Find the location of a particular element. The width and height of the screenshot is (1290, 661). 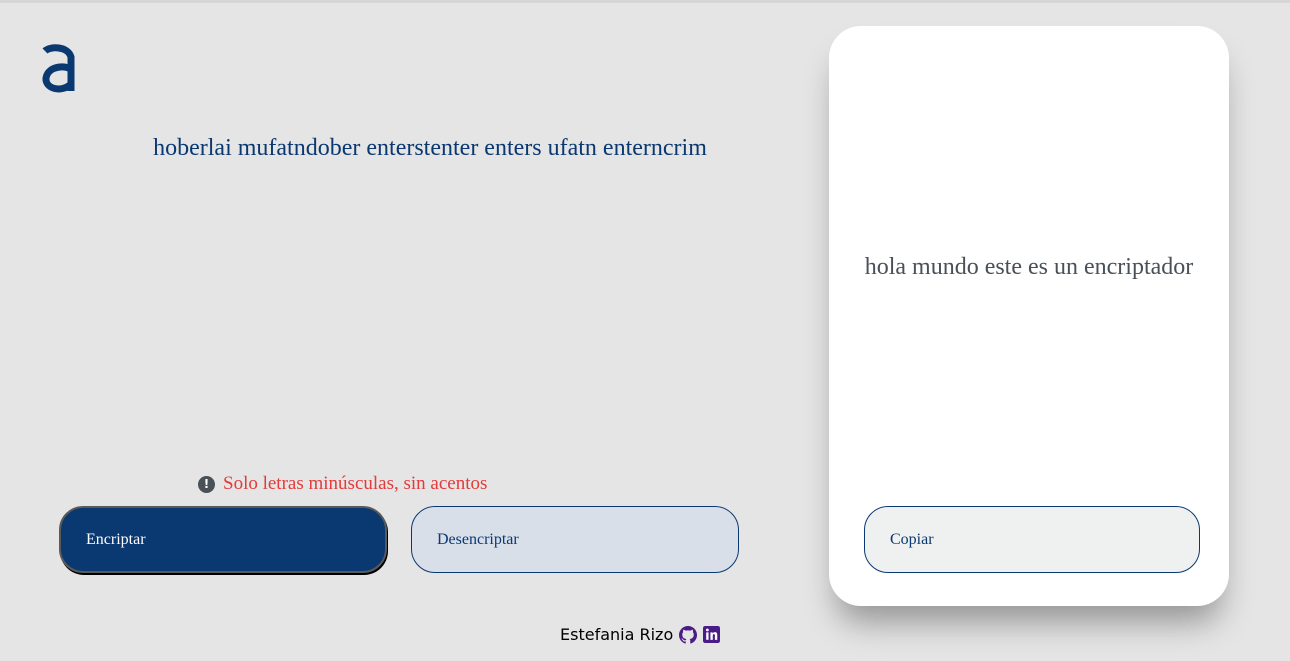

linkedin-icon is located at coordinates (712, 634).